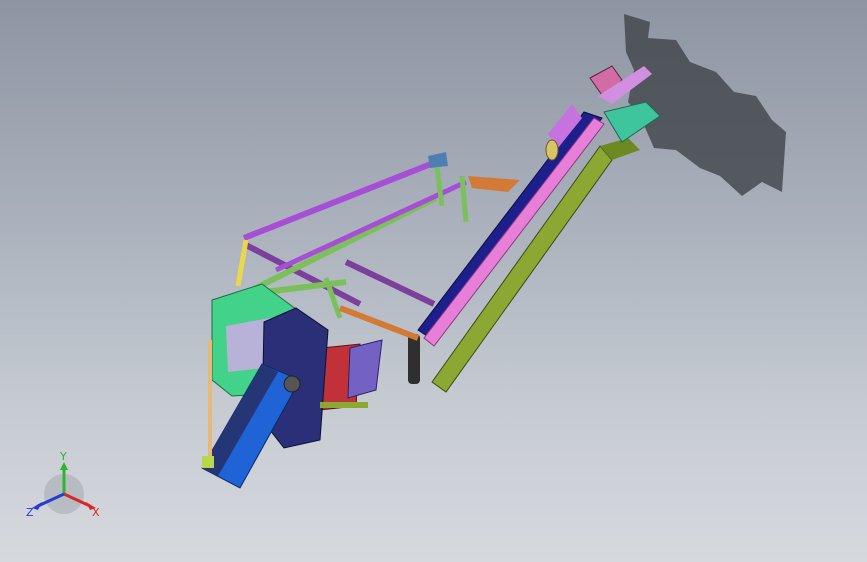 The image size is (867, 562). Describe the element at coordinates (494, 184) in the screenshot. I see `support-bracket` at that location.